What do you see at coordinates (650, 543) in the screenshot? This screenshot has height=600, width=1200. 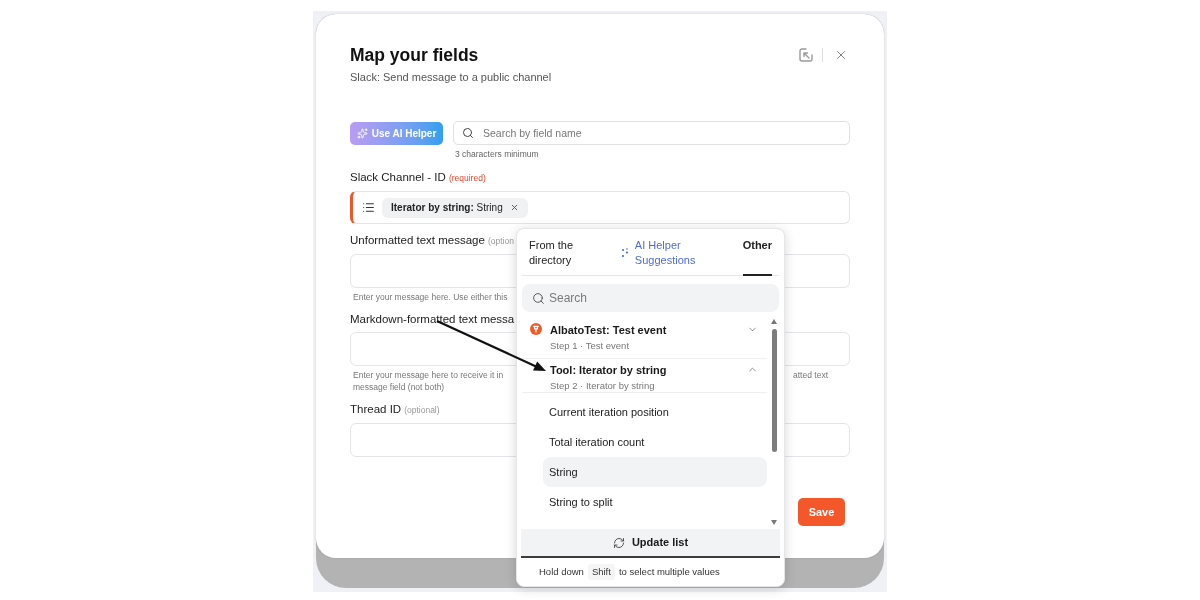 I see `update-list-button: Update list` at bounding box center [650, 543].